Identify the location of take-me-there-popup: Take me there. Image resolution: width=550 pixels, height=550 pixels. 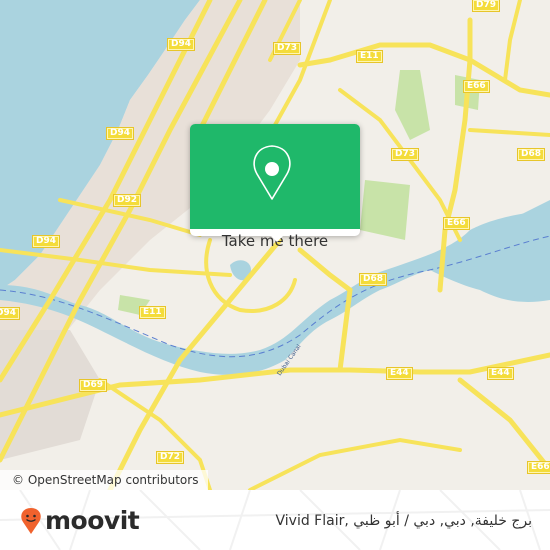
(275, 187).